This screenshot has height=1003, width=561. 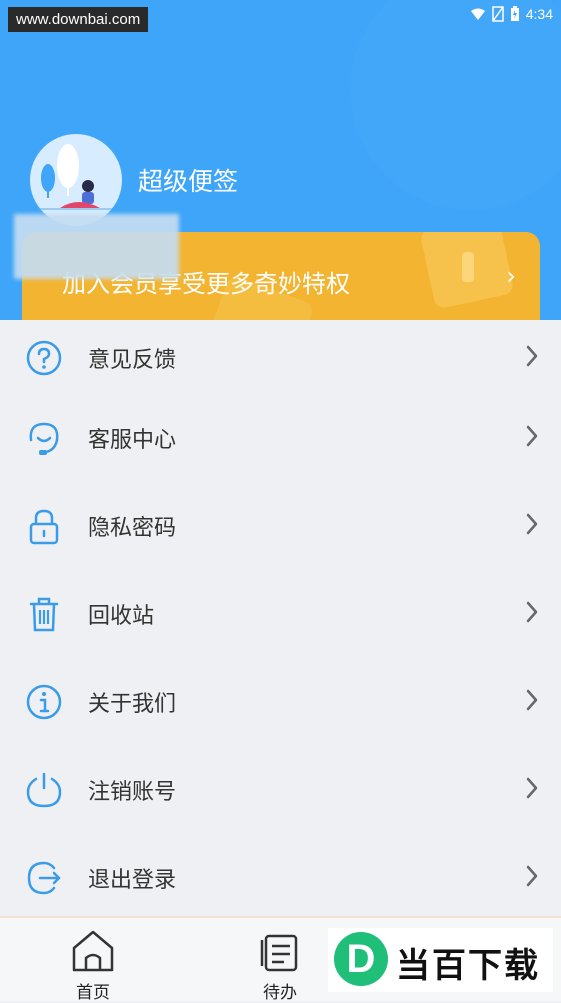 What do you see at coordinates (96, 246) in the screenshot?
I see `blurred-username` at bounding box center [96, 246].